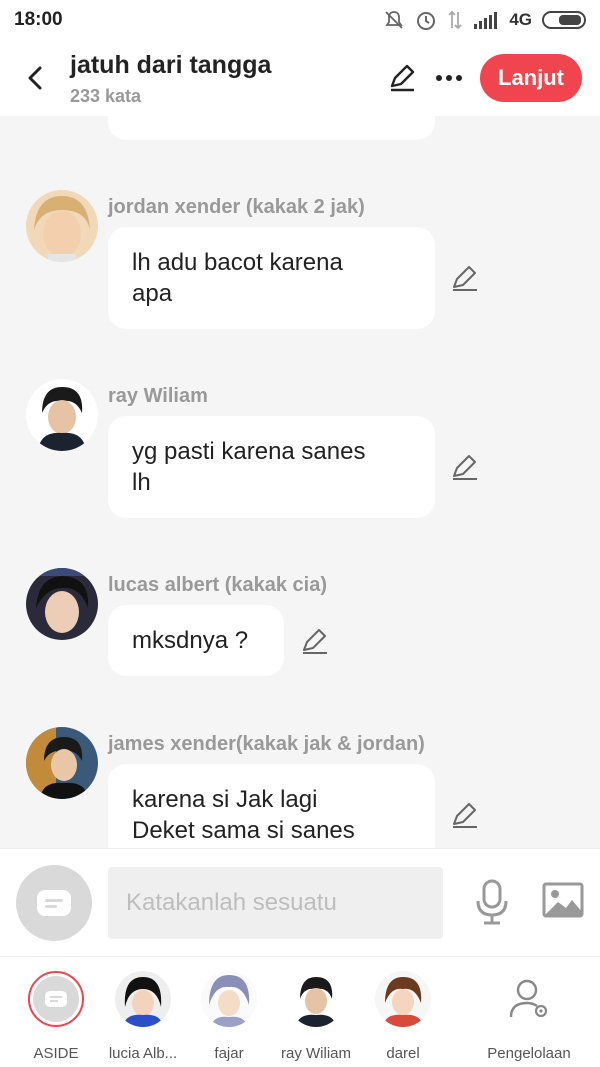 Image resolution: width=600 pixels, height=1067 pixels. Describe the element at coordinates (529, 1053) in the screenshot. I see `character-label: Pengelolaan` at that location.